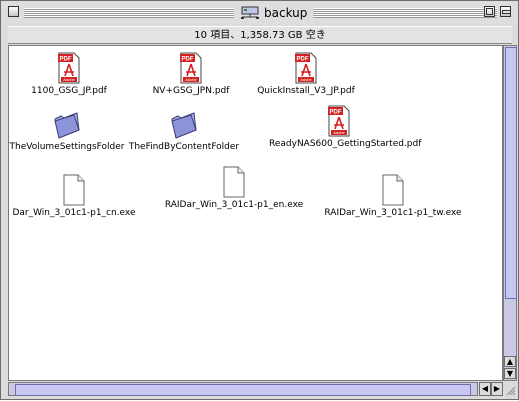 This screenshot has height=401, width=519. I want to click on item-label: Dar_Win_3_01c1-p1_cn.exe, so click(74, 213).